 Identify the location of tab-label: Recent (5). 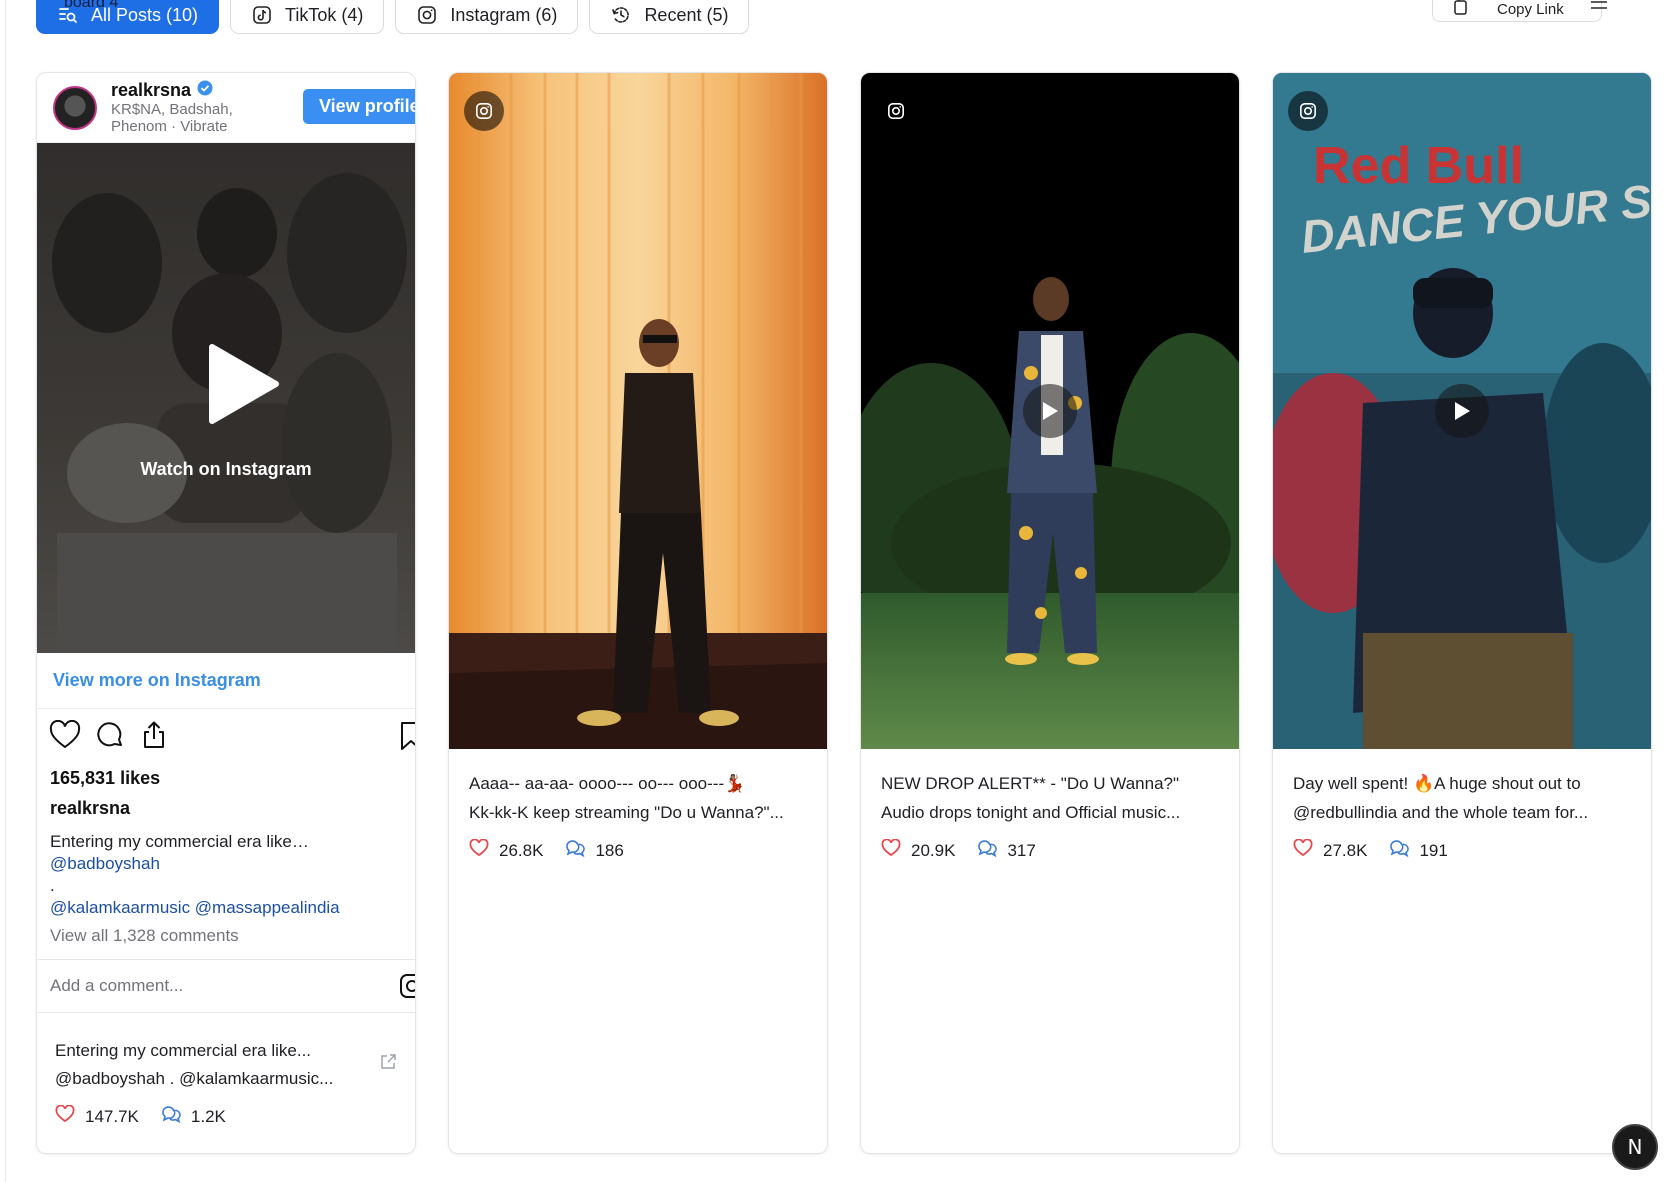
(686, 14).